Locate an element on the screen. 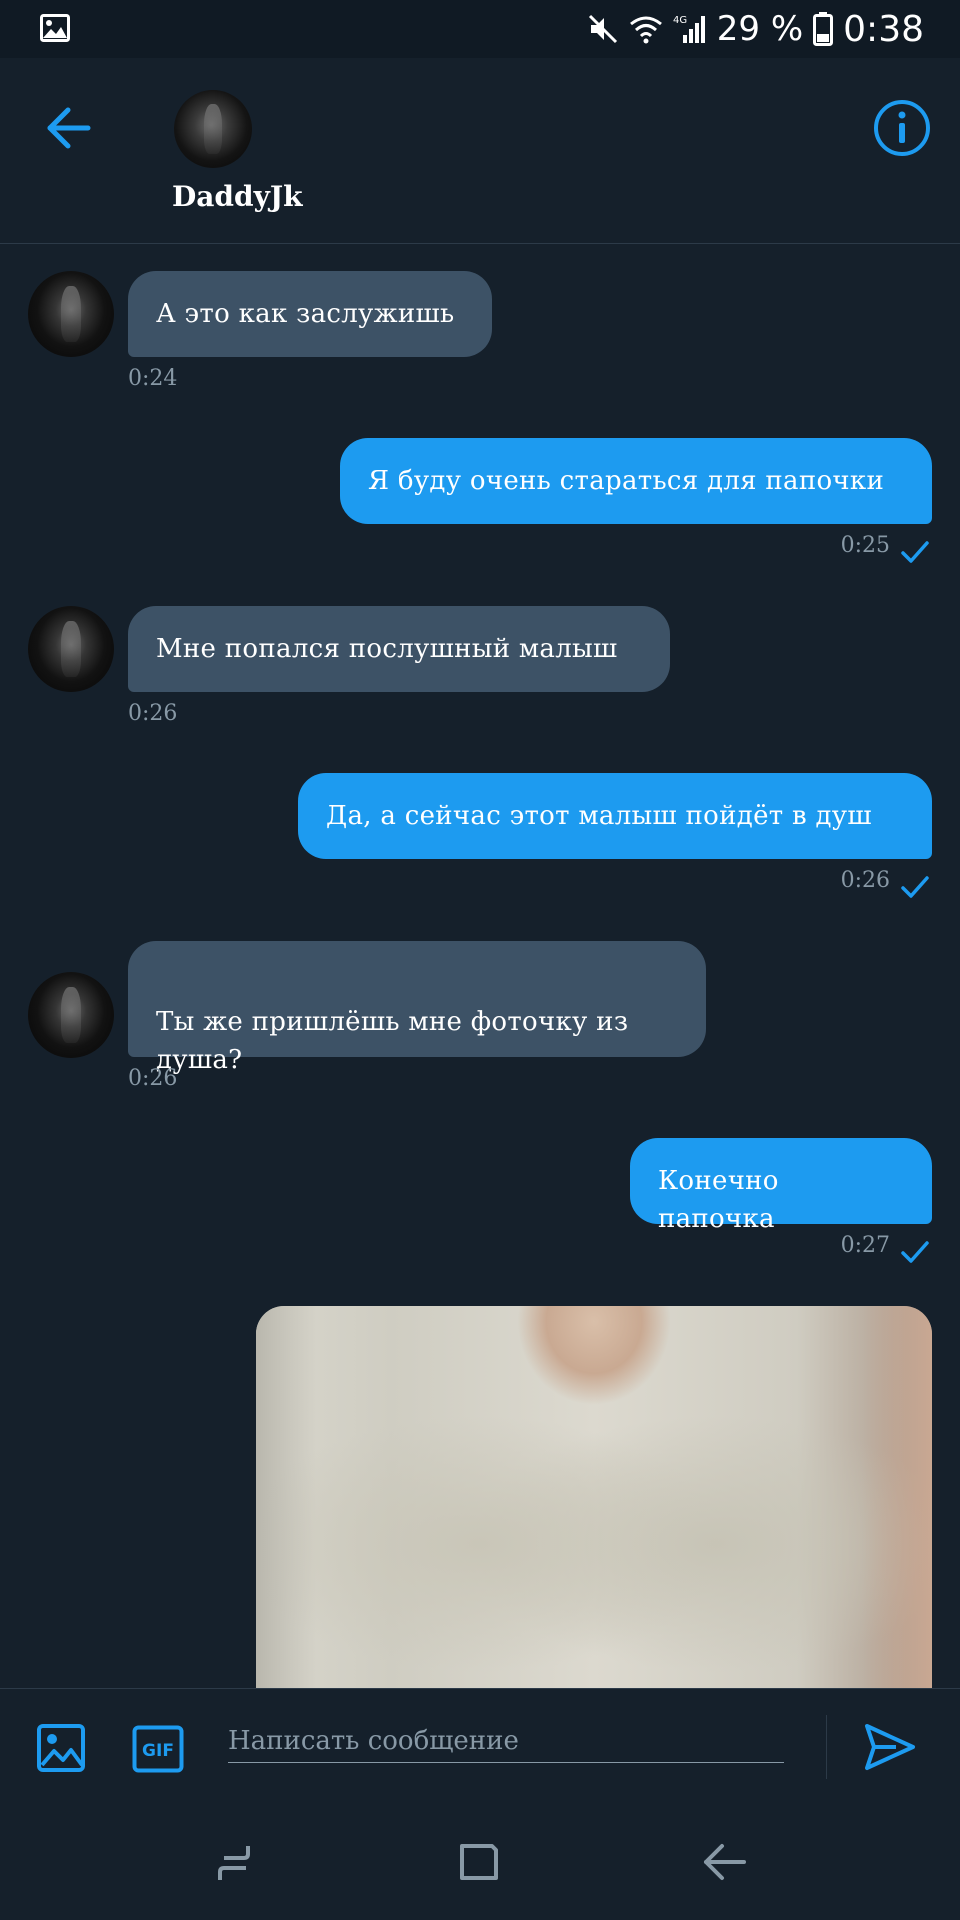  contact-name: DaddyJk is located at coordinates (237, 196).